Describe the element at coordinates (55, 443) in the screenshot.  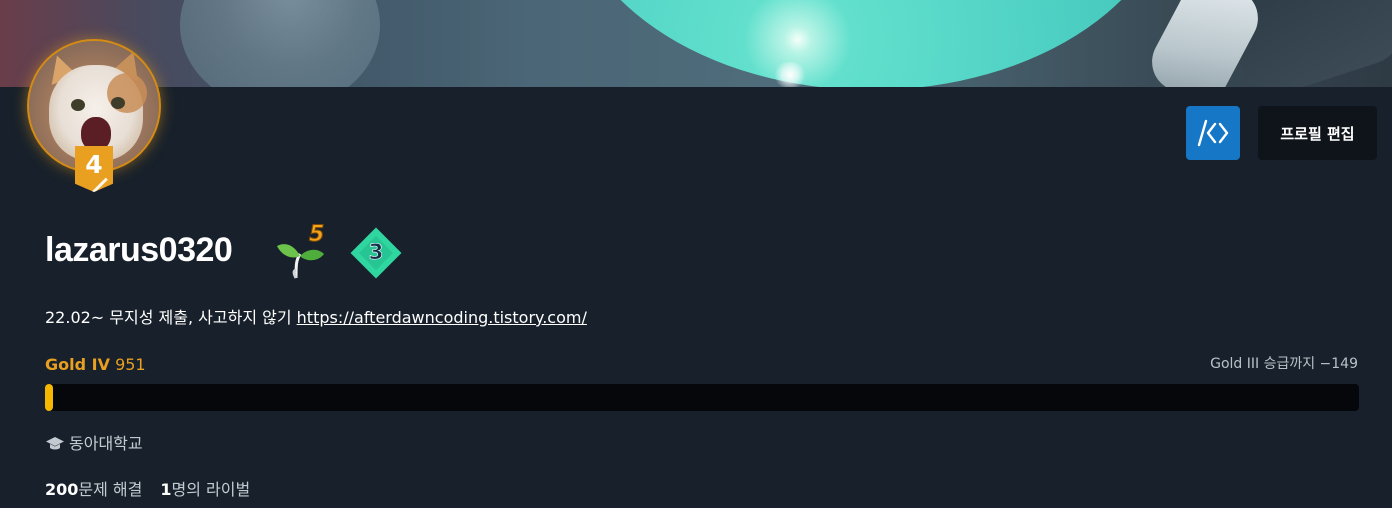
I see `graduation-cap-icon` at that location.